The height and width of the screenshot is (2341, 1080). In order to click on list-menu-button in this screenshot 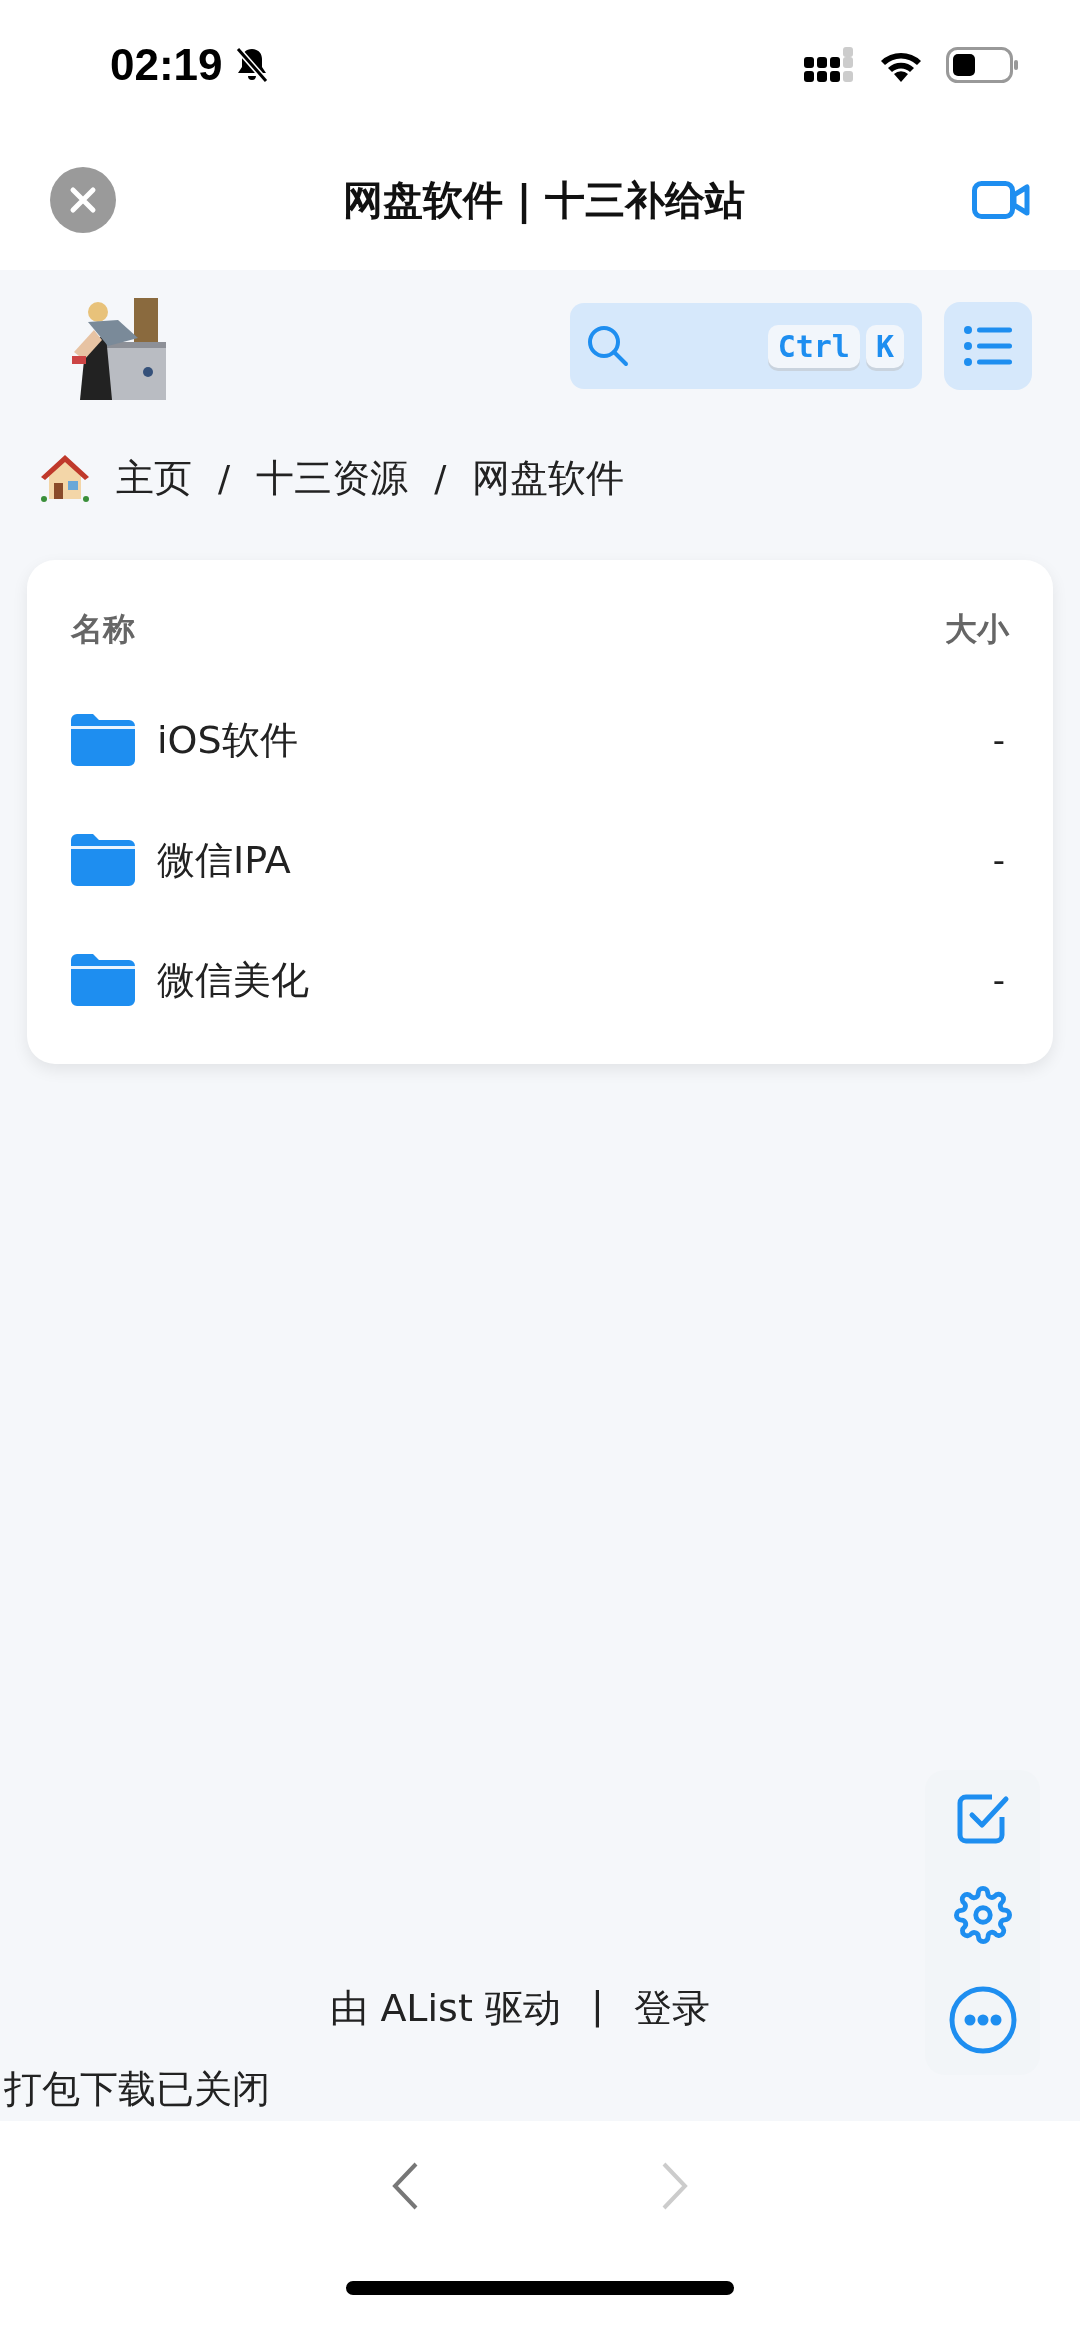, I will do `click(988, 346)`.